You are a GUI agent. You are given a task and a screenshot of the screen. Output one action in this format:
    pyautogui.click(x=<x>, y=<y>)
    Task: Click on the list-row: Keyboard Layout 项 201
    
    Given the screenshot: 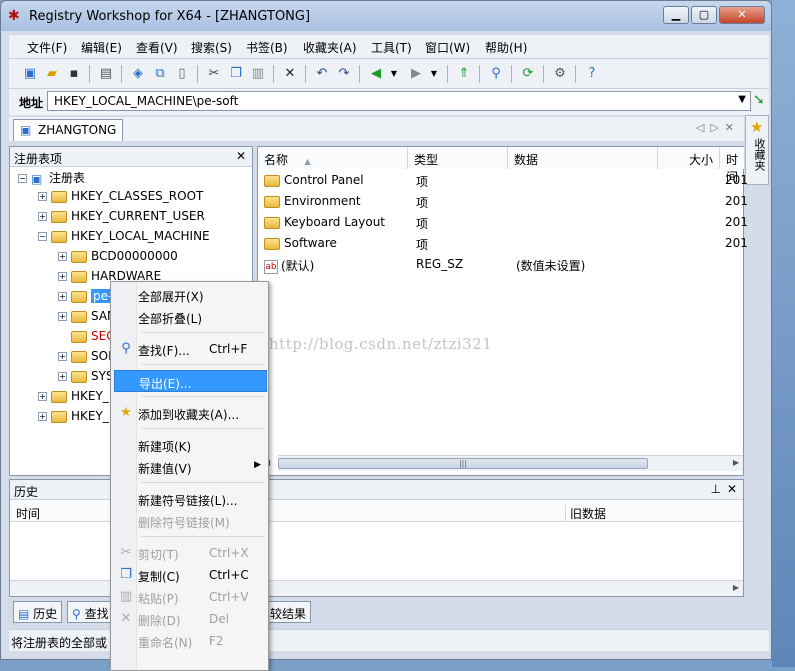 What is the action you would take?
    pyautogui.click(x=503, y=223)
    